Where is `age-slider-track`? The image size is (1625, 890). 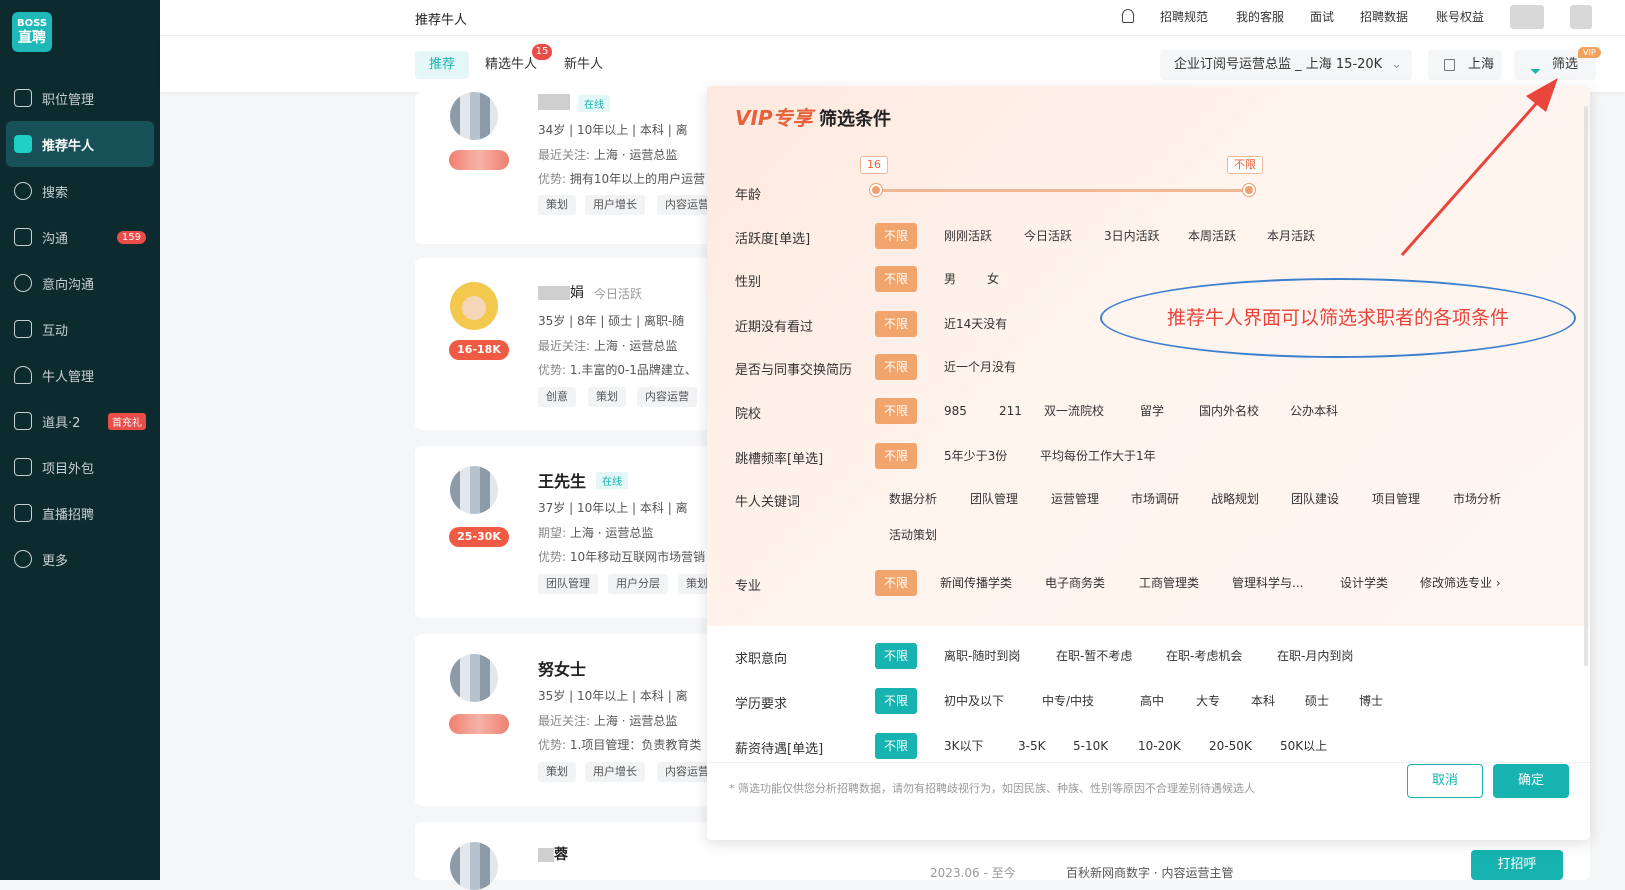
age-slider-track is located at coordinates (1061, 190).